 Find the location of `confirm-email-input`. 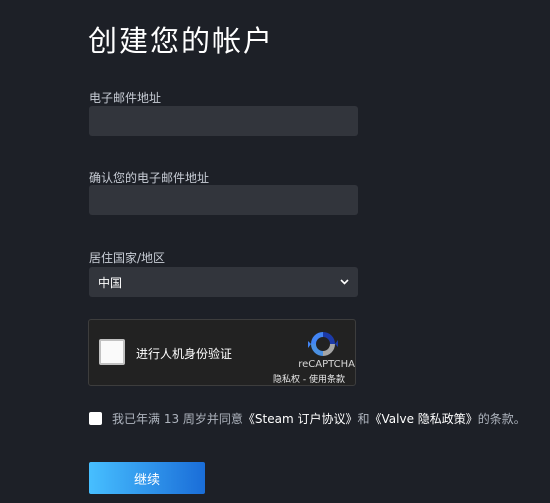

confirm-email-input is located at coordinates (223, 200).